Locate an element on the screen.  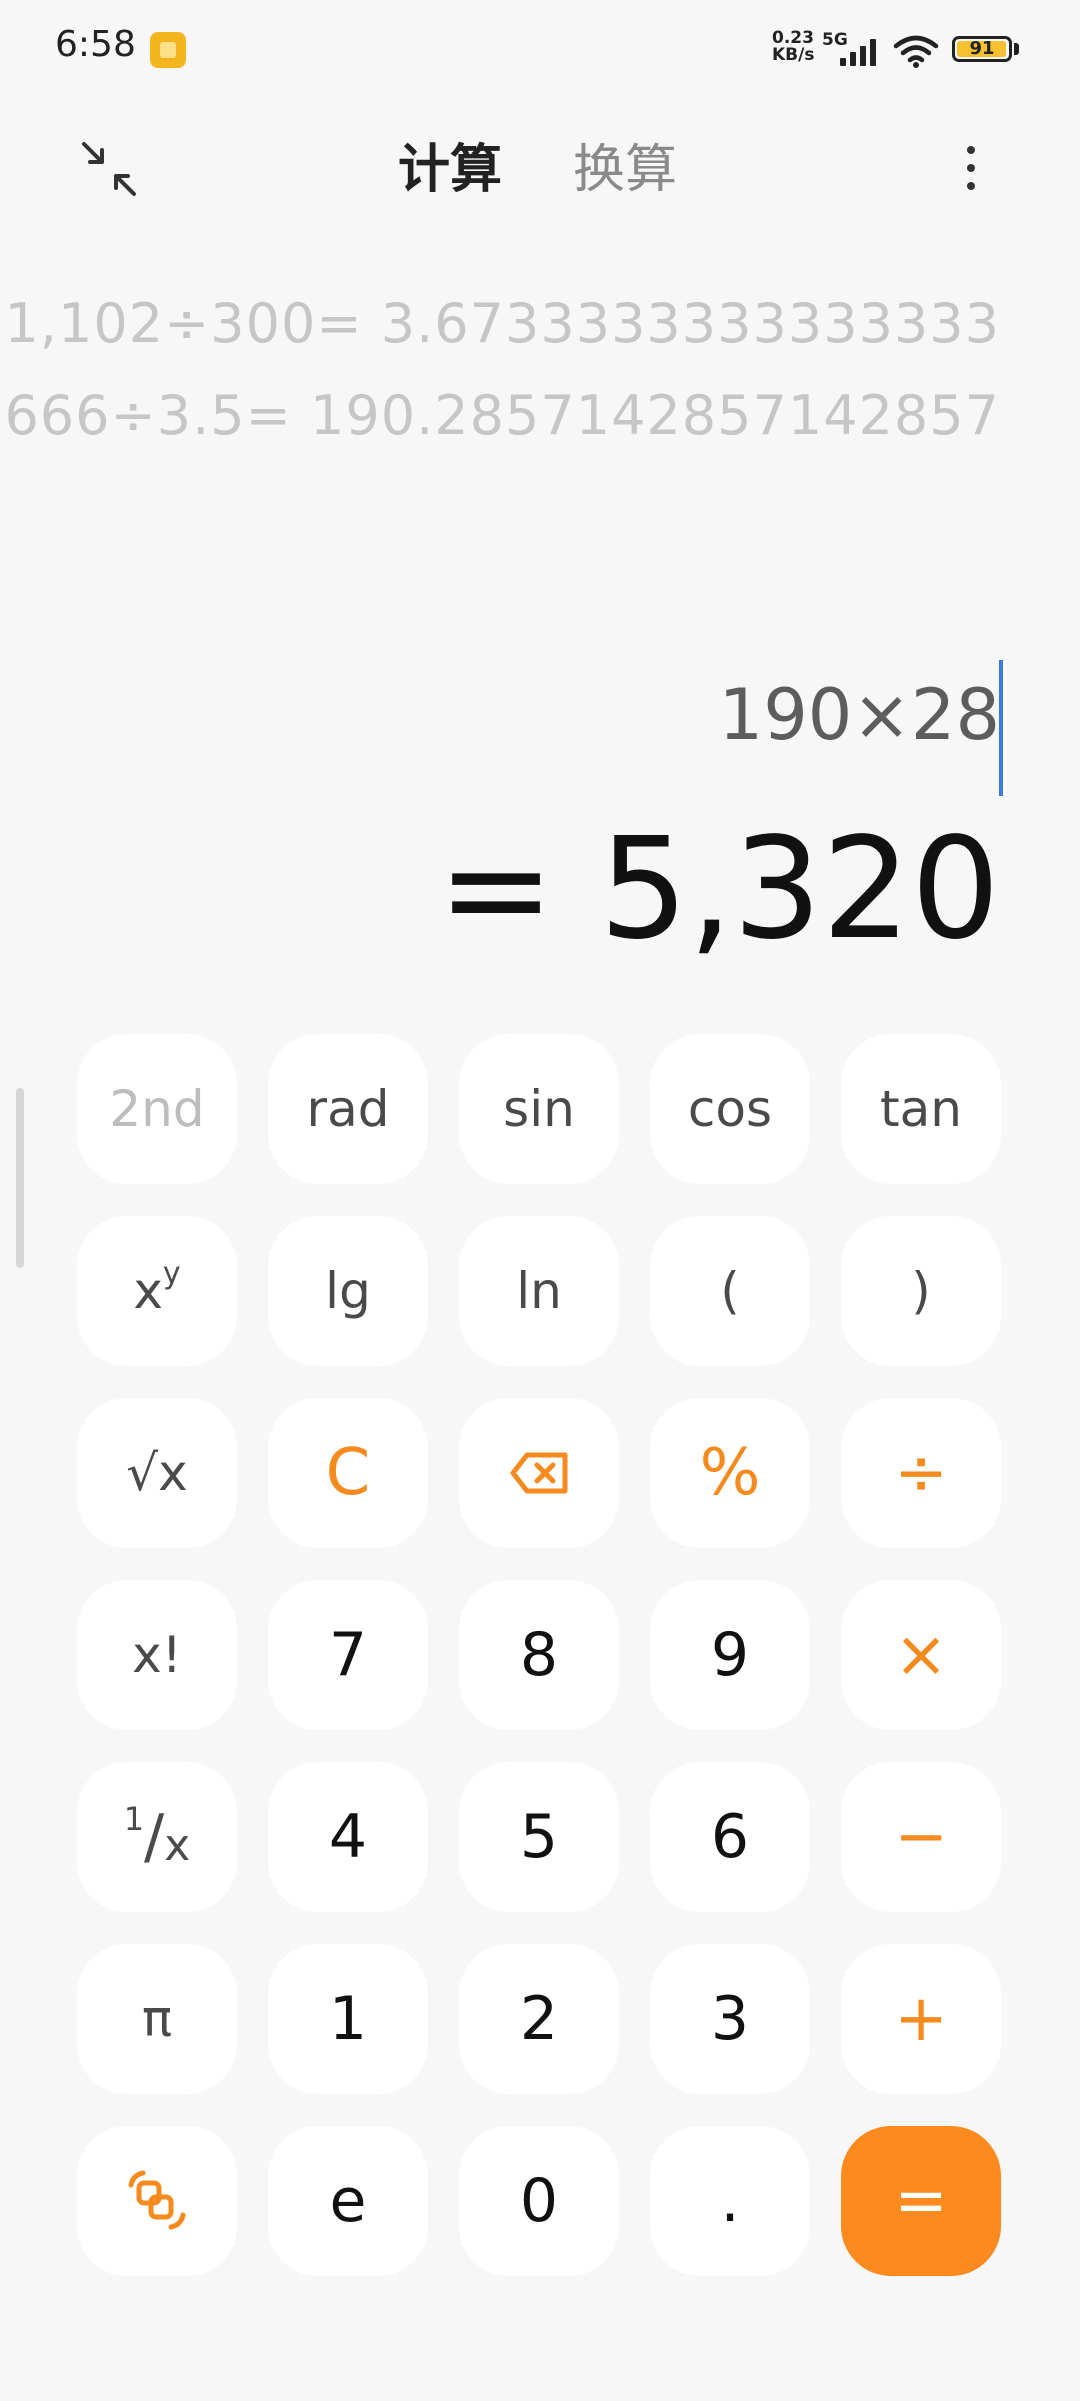
key-sin: sin is located at coordinates (539, 1109).